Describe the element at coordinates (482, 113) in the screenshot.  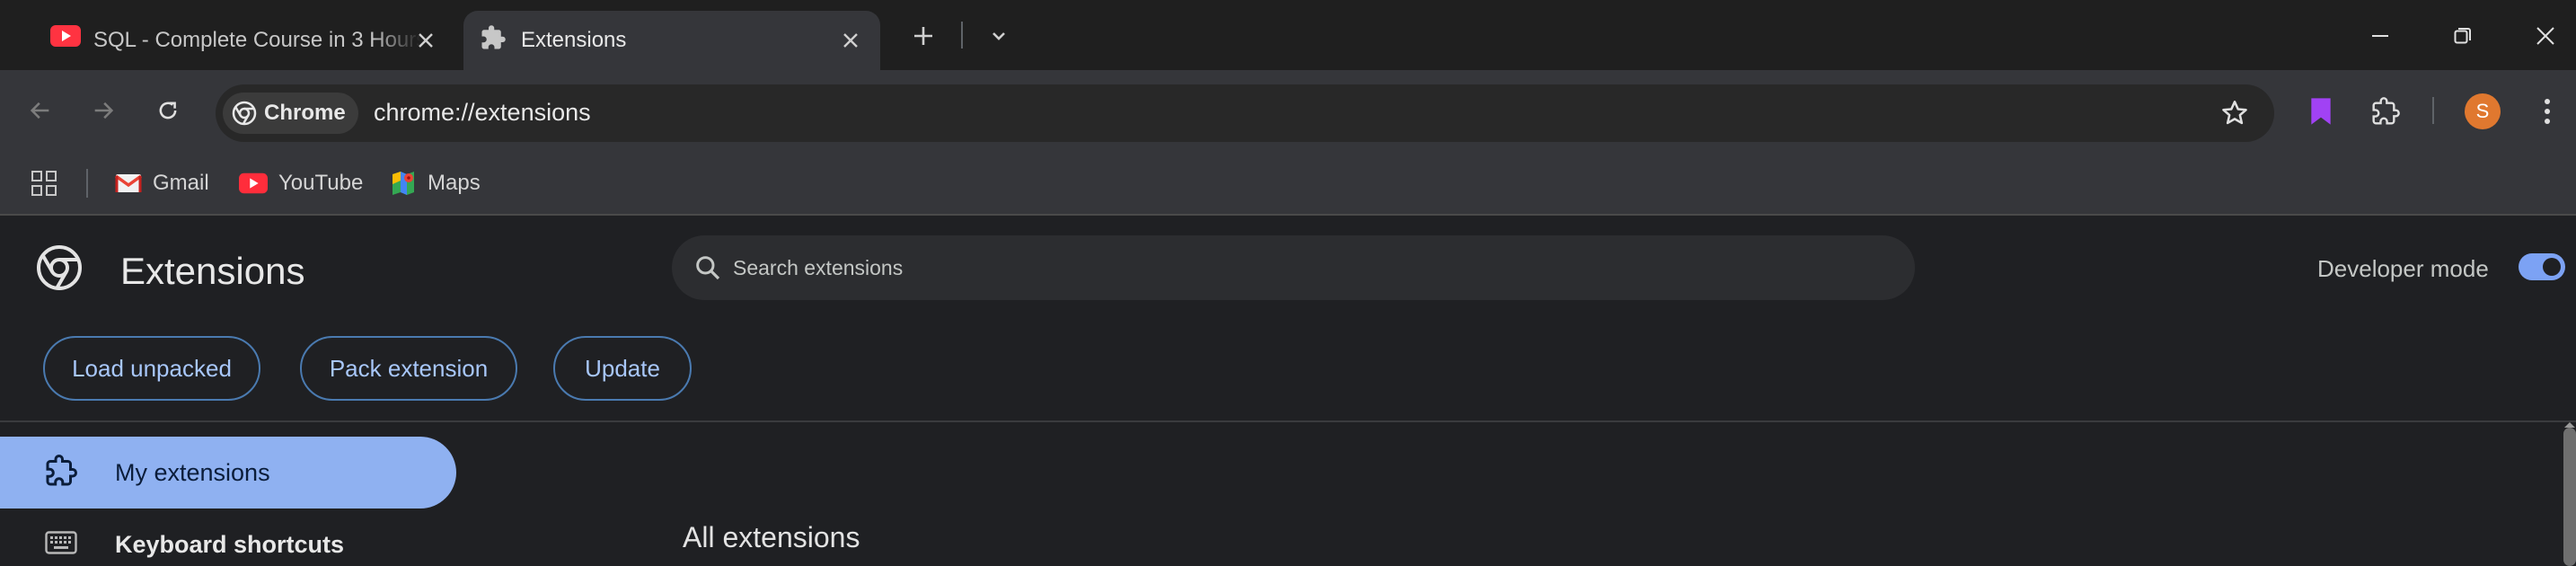
I see `url-text: chrome://extensions` at that location.